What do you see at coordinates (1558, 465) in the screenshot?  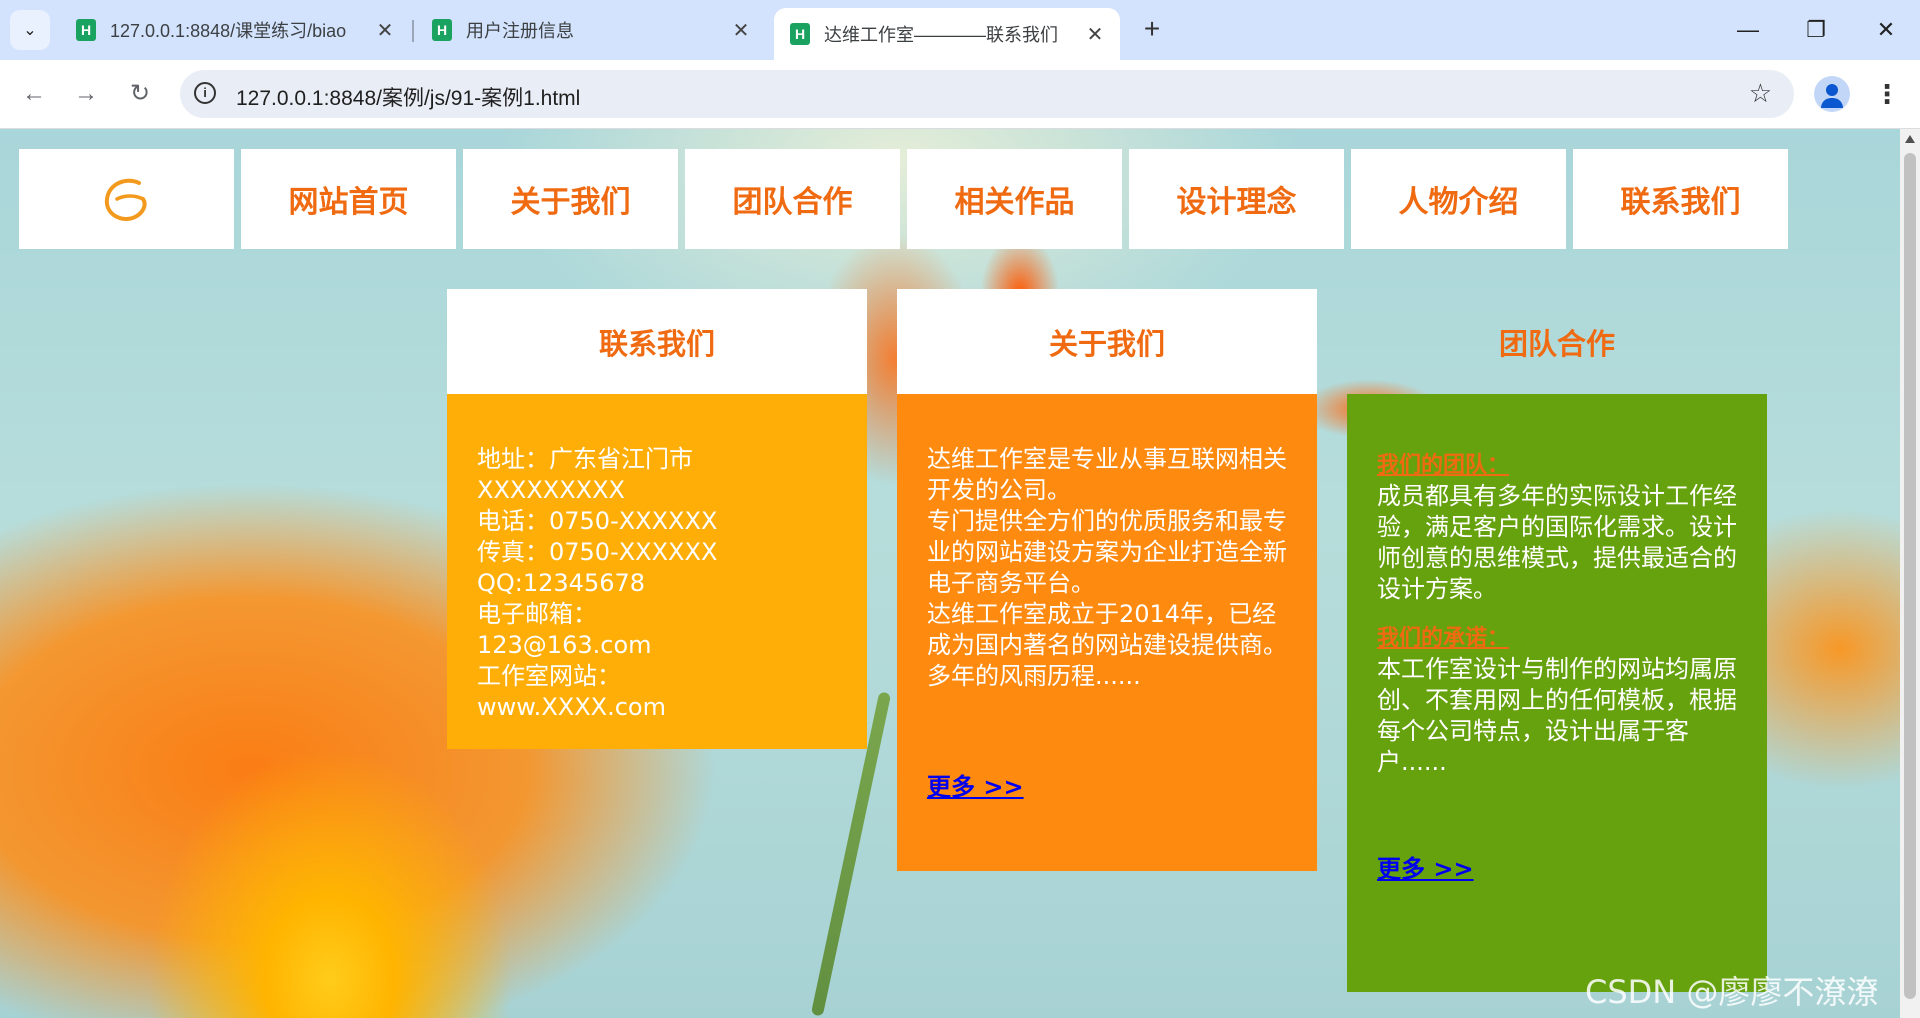 I see `team-heading: 我们的团队：` at bounding box center [1558, 465].